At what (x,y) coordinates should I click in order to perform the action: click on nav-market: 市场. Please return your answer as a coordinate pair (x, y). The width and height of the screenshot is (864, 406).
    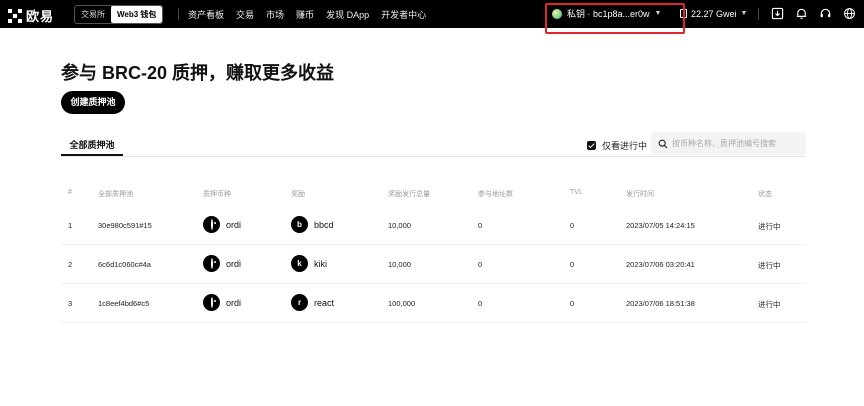
    Looking at the image, I should click on (275, 14).